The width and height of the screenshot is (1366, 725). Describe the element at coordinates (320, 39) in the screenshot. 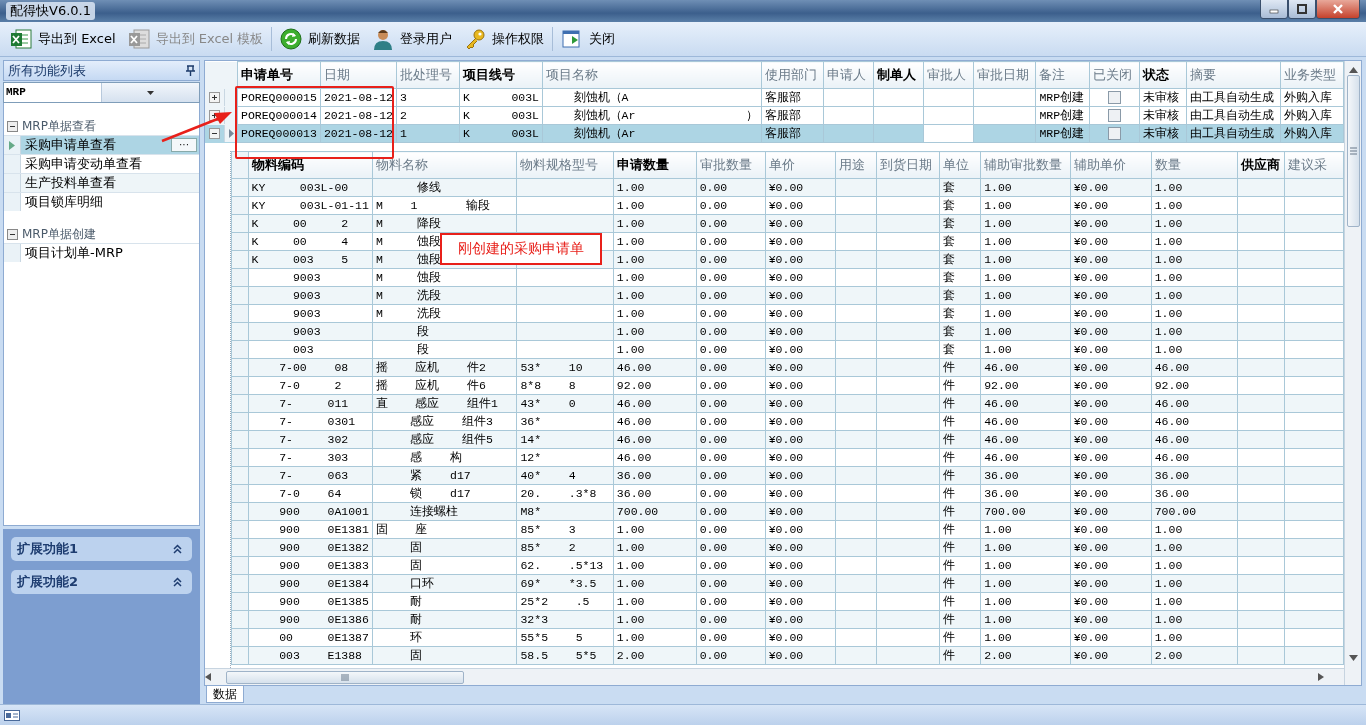

I see `toolbar-button: 刷新数据` at that location.